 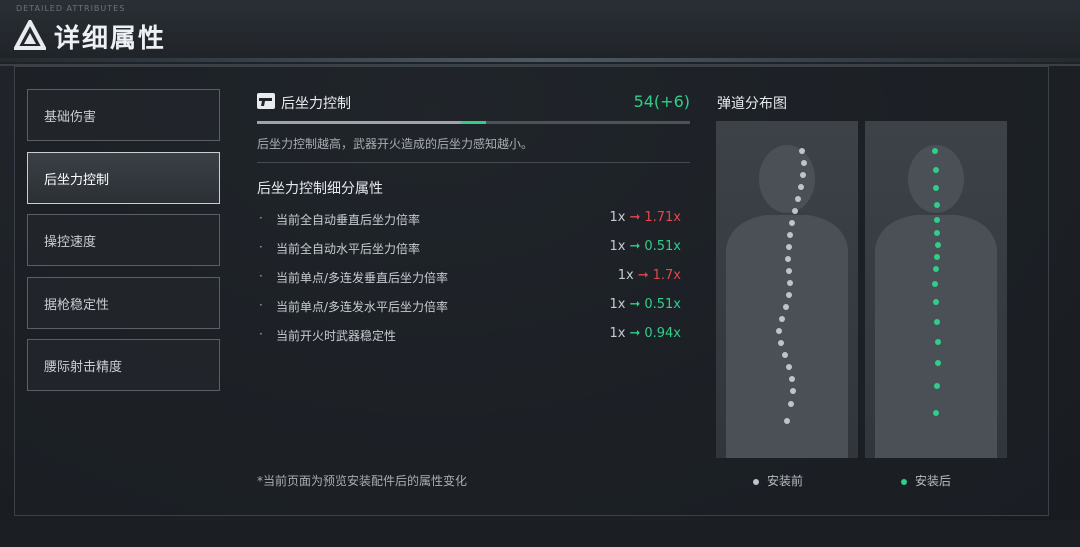 What do you see at coordinates (474, 249) in the screenshot?
I see `attribute-row: · 当前全自动水平后坐力倍率 1x ➞ 0.51x` at bounding box center [474, 249].